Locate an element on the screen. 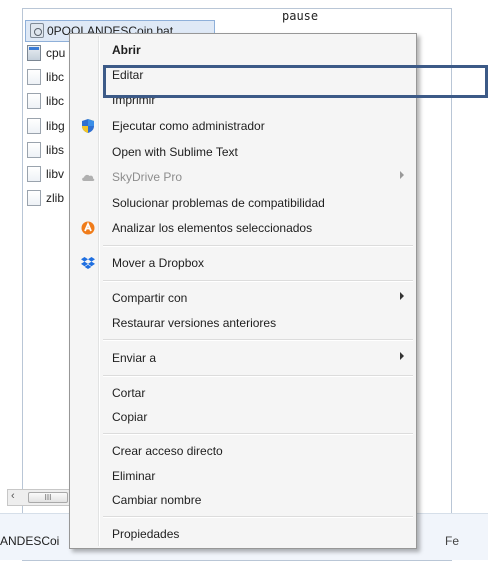 This screenshot has height=561, width=488. menu-item-label: Eliminar is located at coordinates (134, 476).